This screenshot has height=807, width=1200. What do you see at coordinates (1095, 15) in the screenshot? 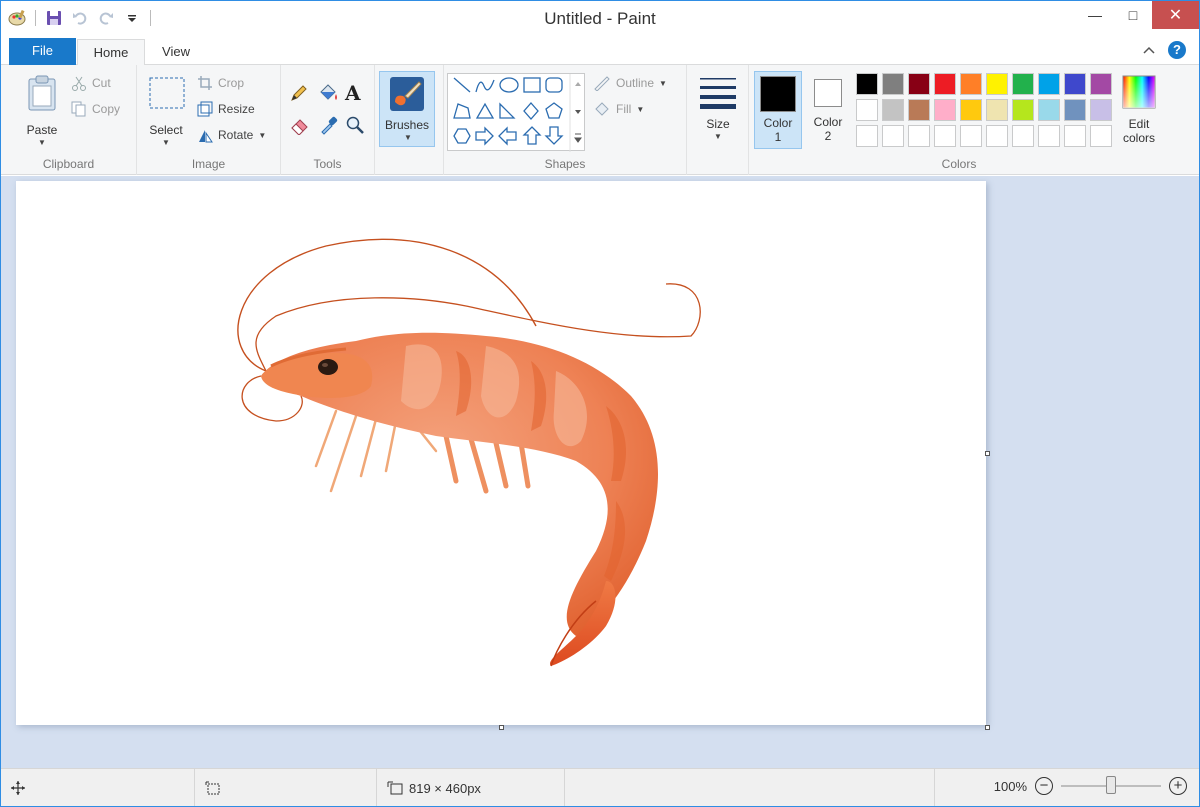
I see `minimize-button: —` at bounding box center [1095, 15].